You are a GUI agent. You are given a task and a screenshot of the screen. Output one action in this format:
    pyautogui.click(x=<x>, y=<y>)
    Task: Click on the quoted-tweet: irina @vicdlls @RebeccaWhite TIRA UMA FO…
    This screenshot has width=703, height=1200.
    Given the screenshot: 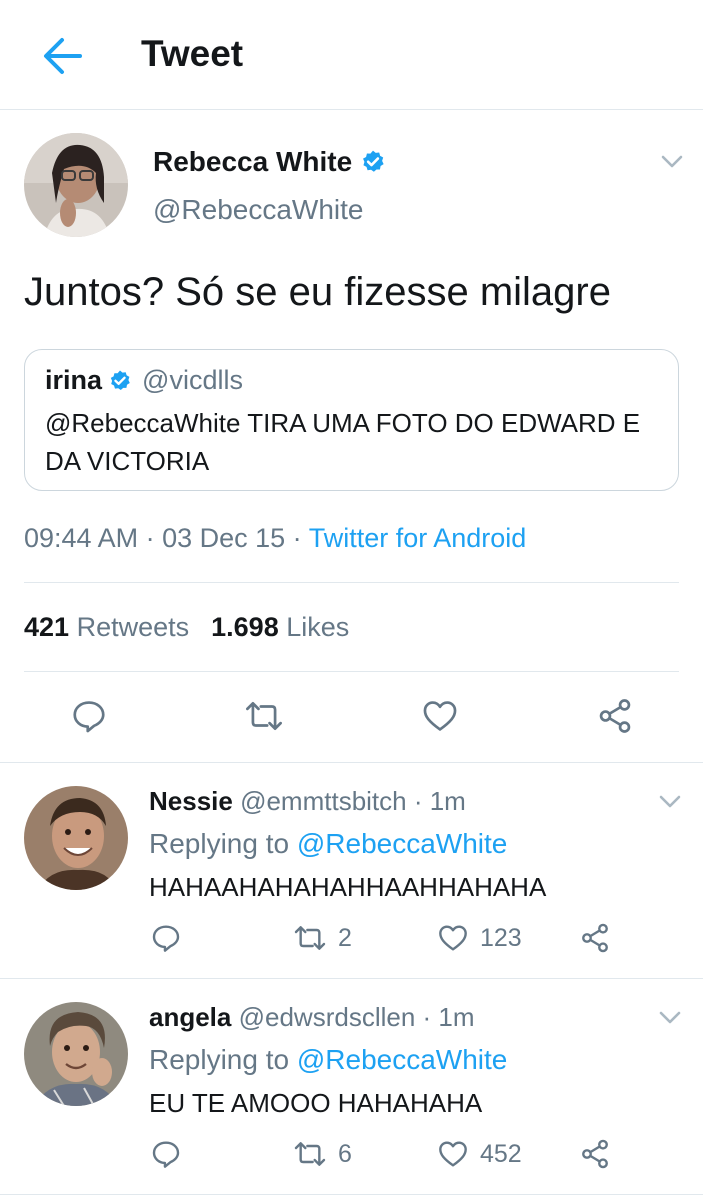 What is the action you would take?
    pyautogui.click(x=351, y=420)
    